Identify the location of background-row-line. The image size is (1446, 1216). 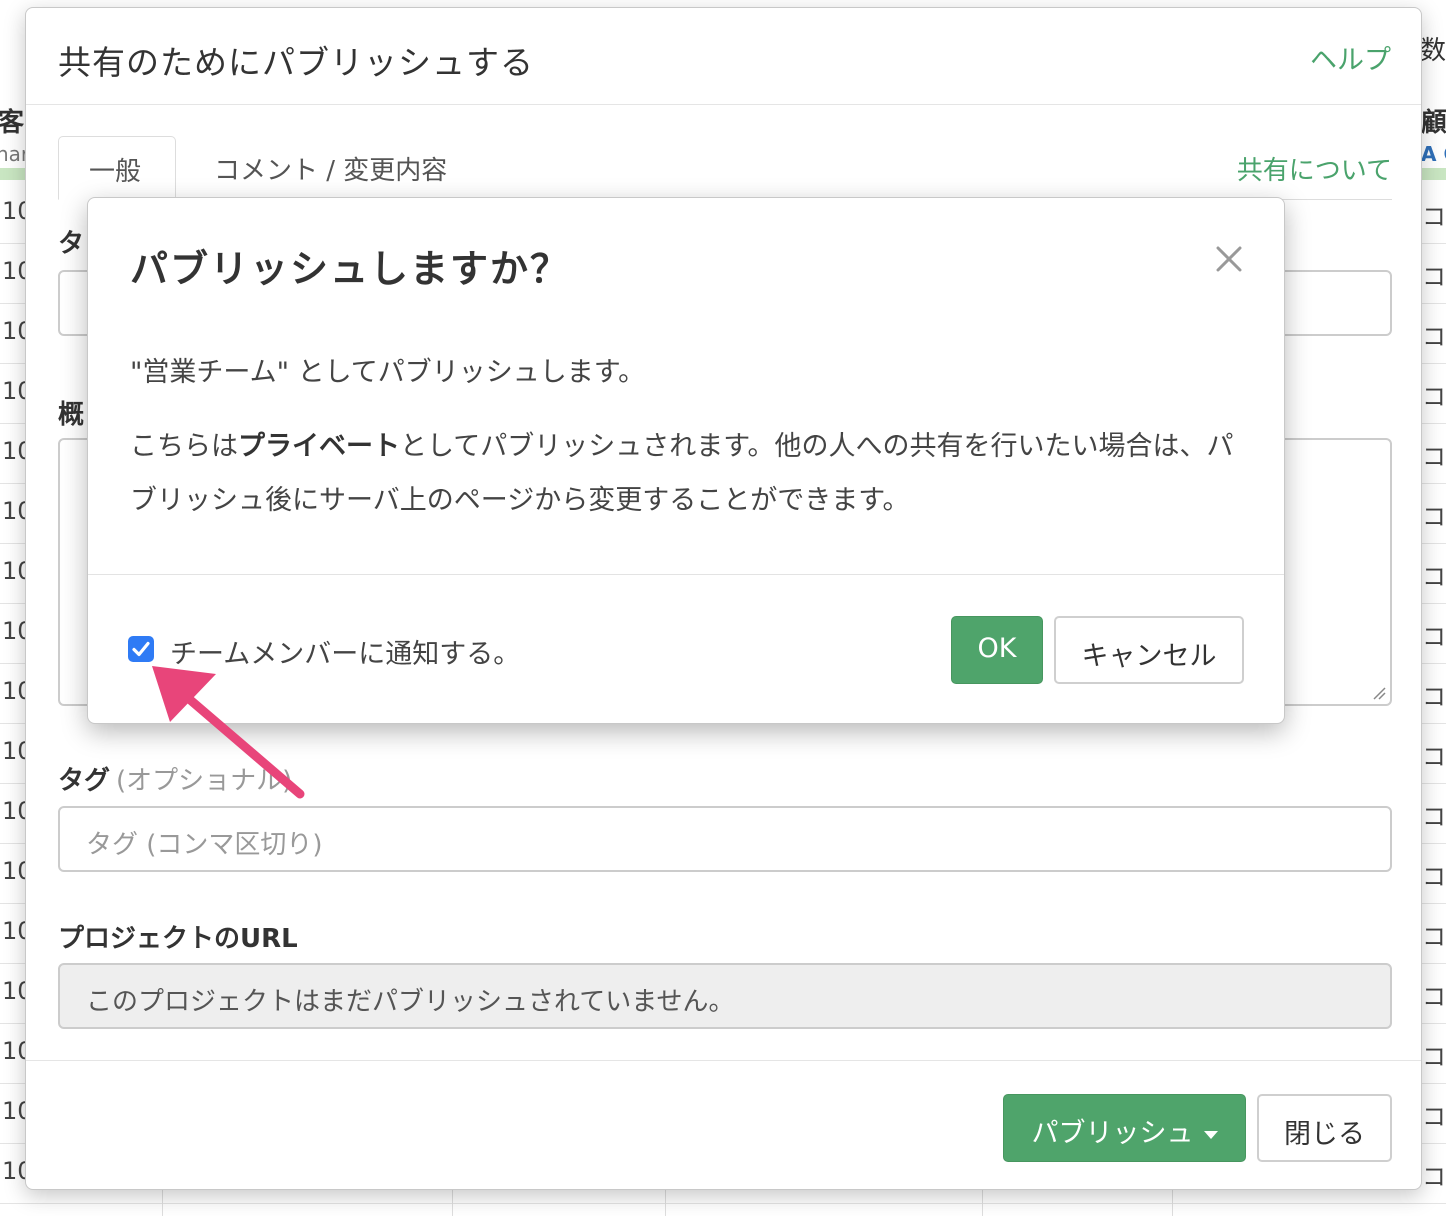
(723, 1203).